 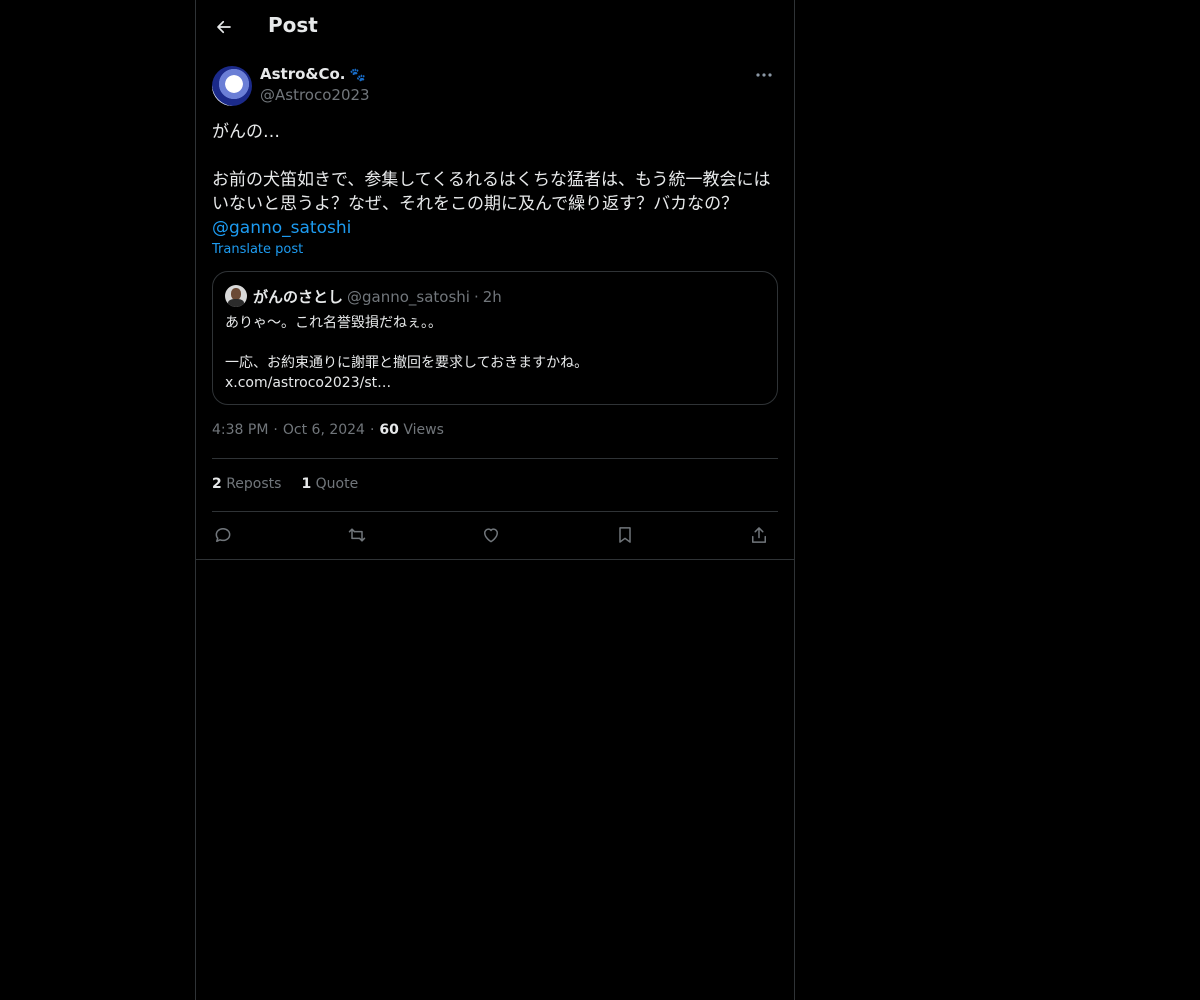 I want to click on heart-icon, so click(x=491, y=535).